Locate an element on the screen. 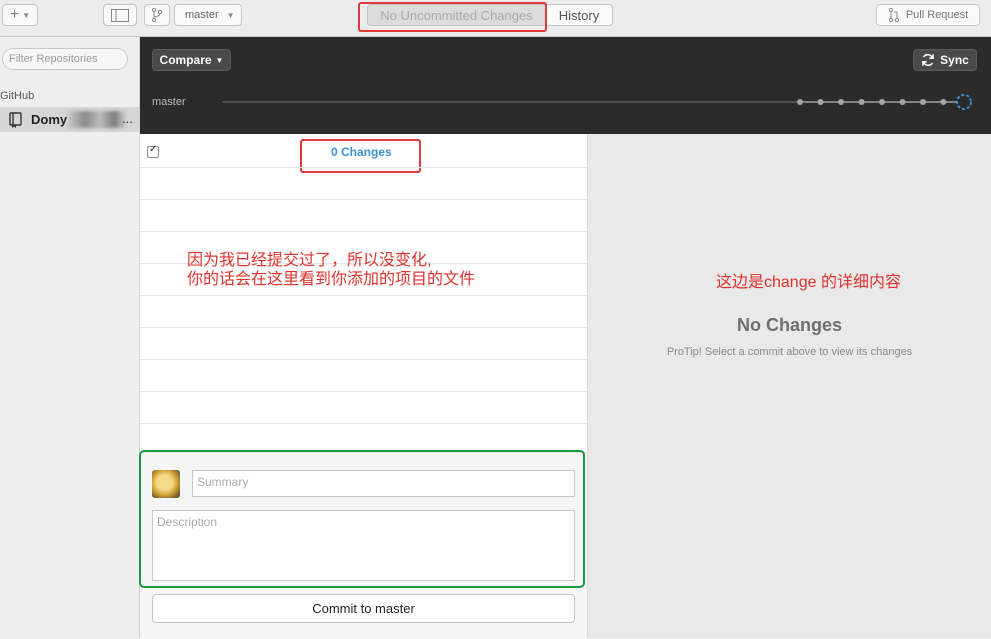 The width and height of the screenshot is (991, 639). empty-state-title: No Changes is located at coordinates (789, 325).